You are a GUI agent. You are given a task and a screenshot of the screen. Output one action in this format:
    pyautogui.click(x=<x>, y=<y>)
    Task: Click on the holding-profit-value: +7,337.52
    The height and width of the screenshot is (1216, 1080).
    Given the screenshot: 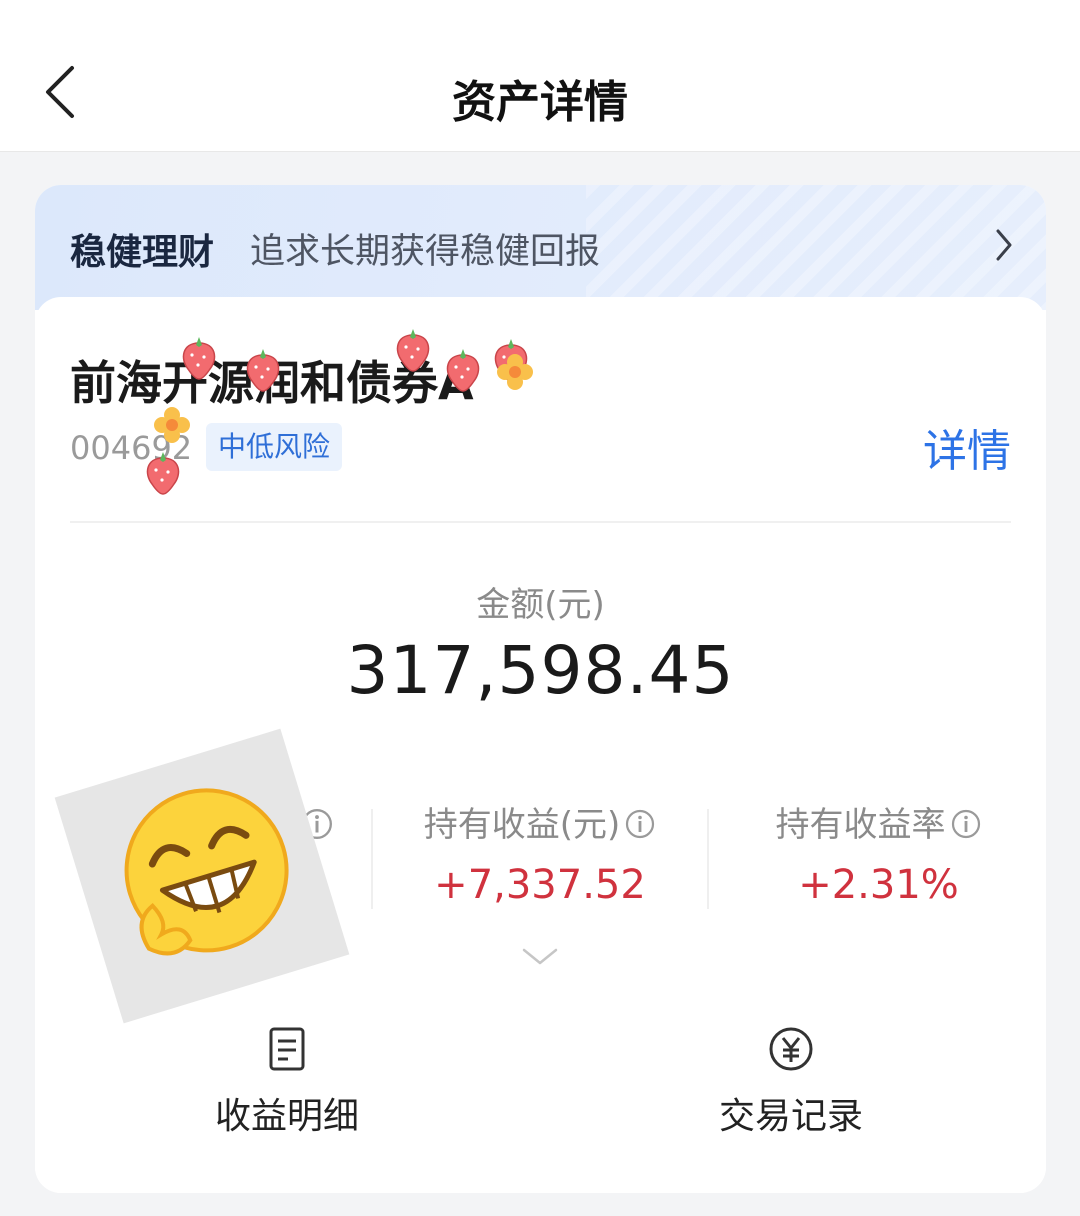 What is the action you would take?
    pyautogui.click(x=540, y=885)
    